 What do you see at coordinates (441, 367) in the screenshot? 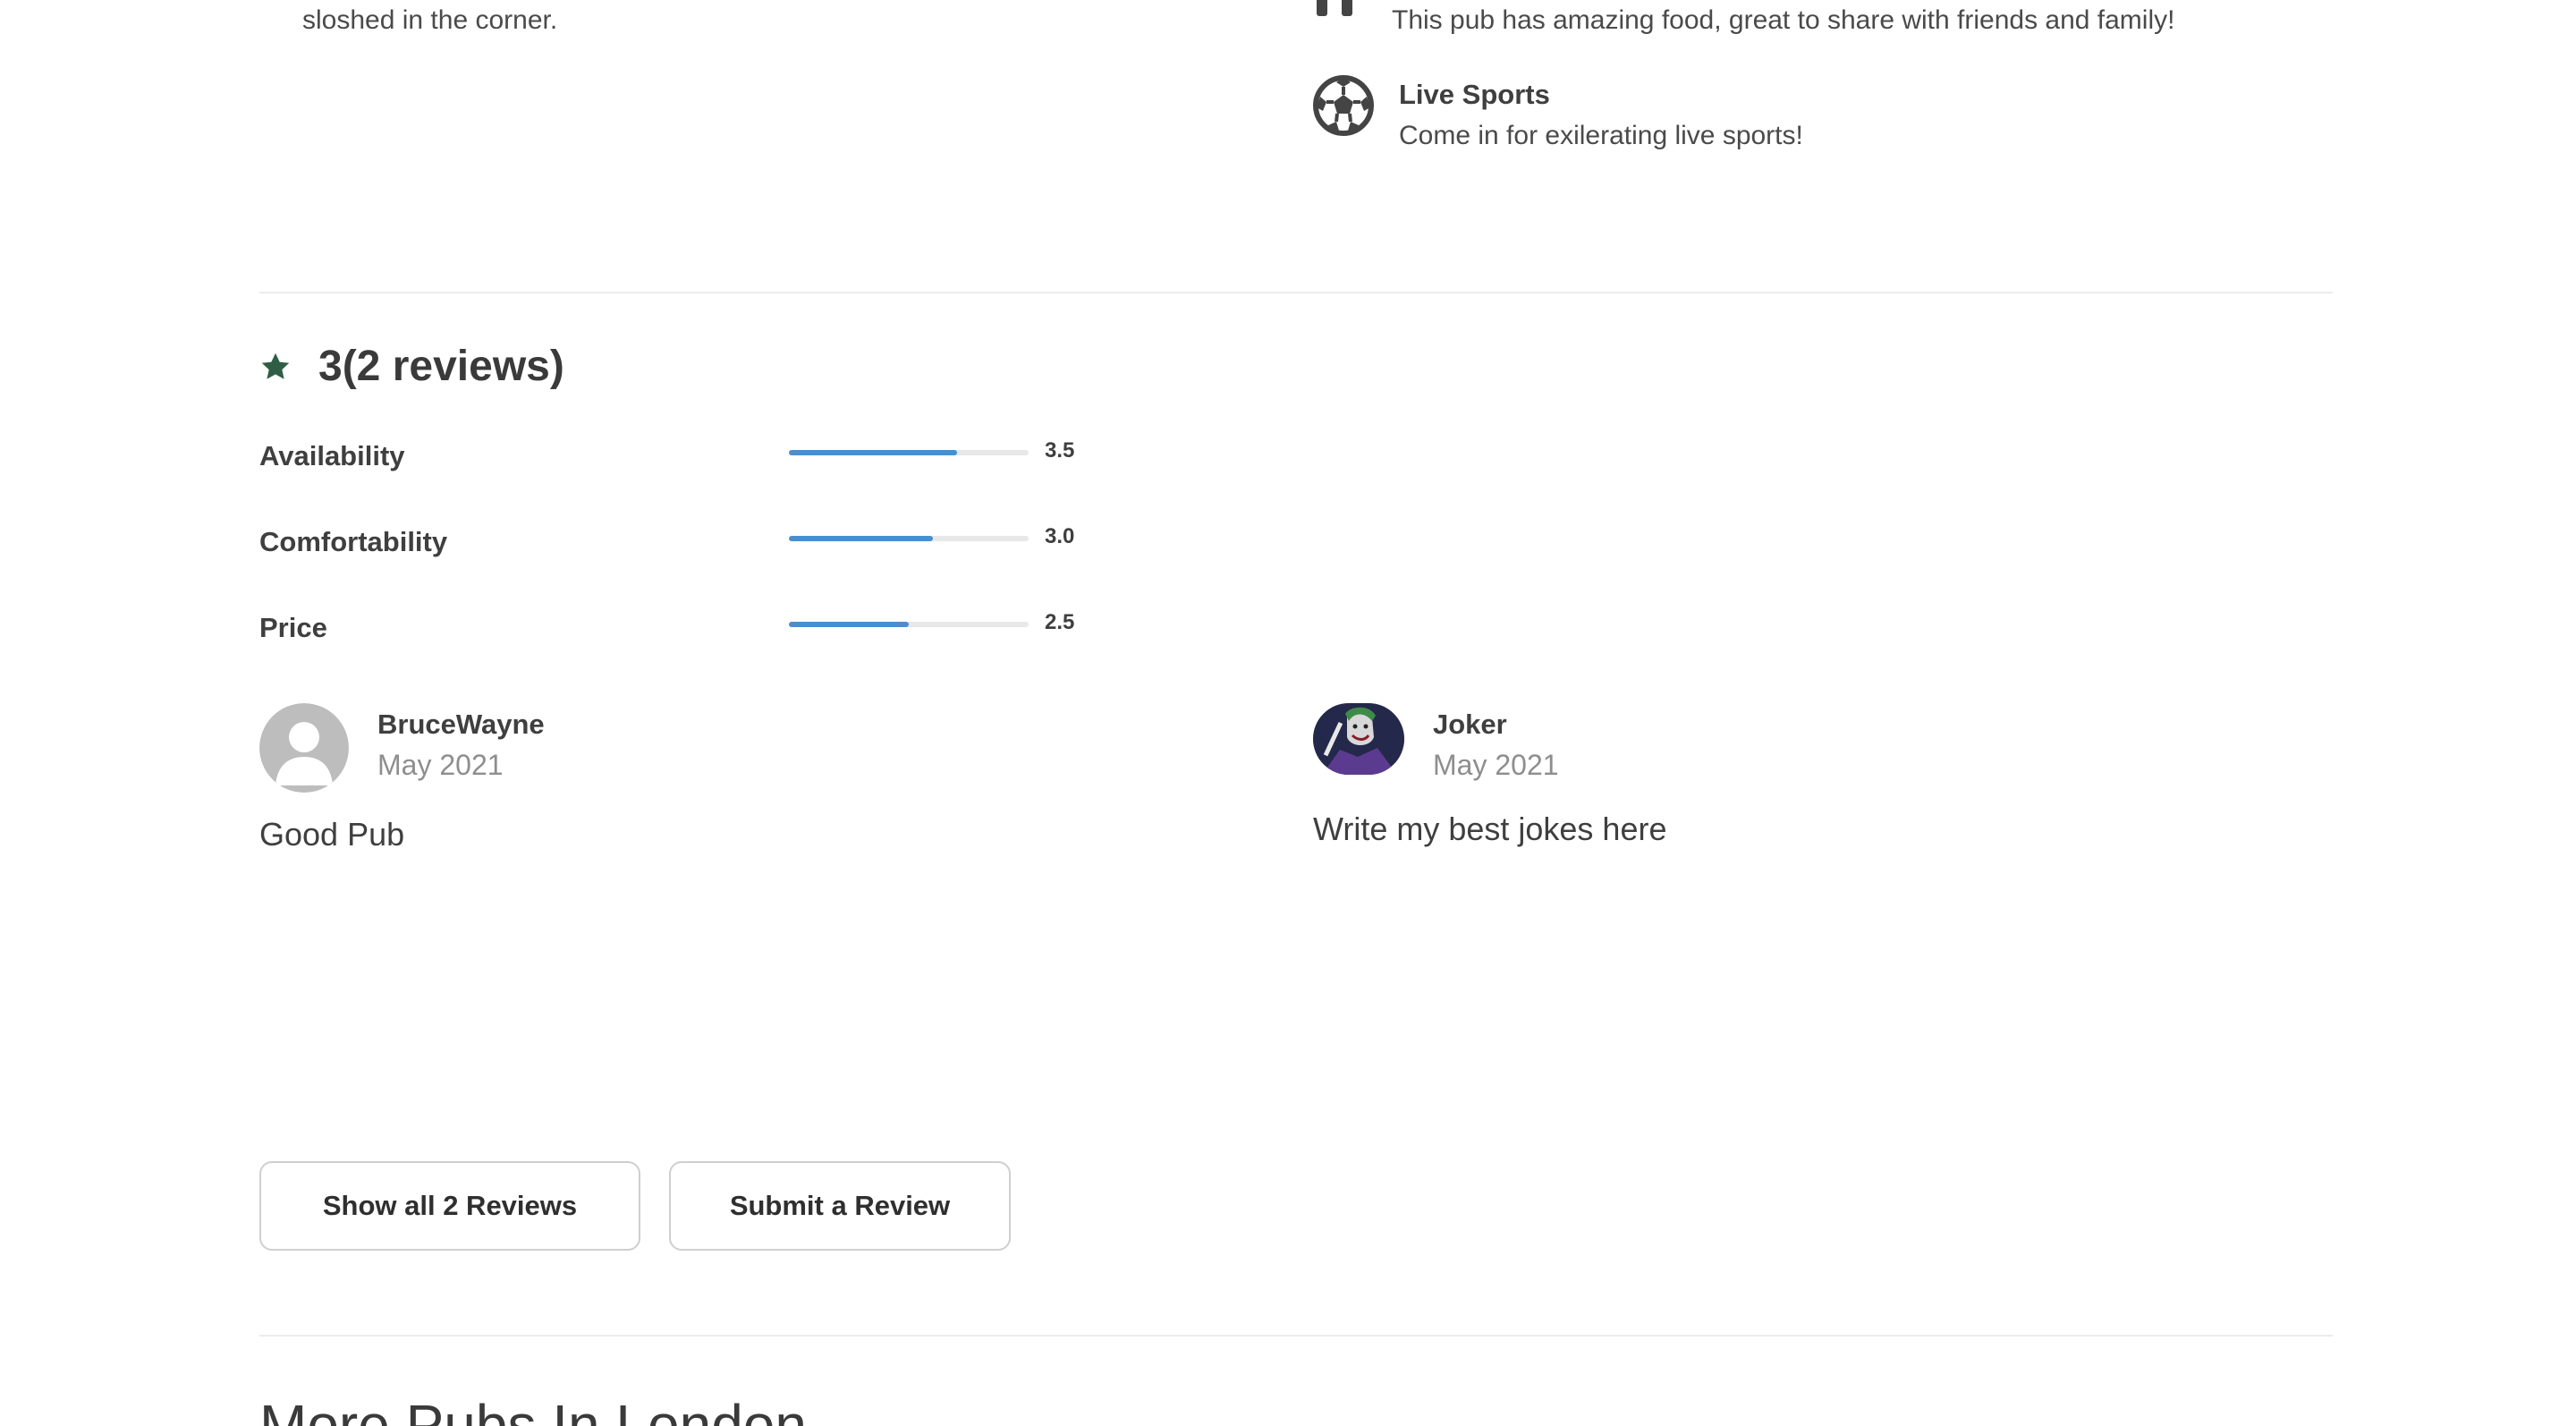
I see `rating-score: 3(2 reviews)` at bounding box center [441, 367].